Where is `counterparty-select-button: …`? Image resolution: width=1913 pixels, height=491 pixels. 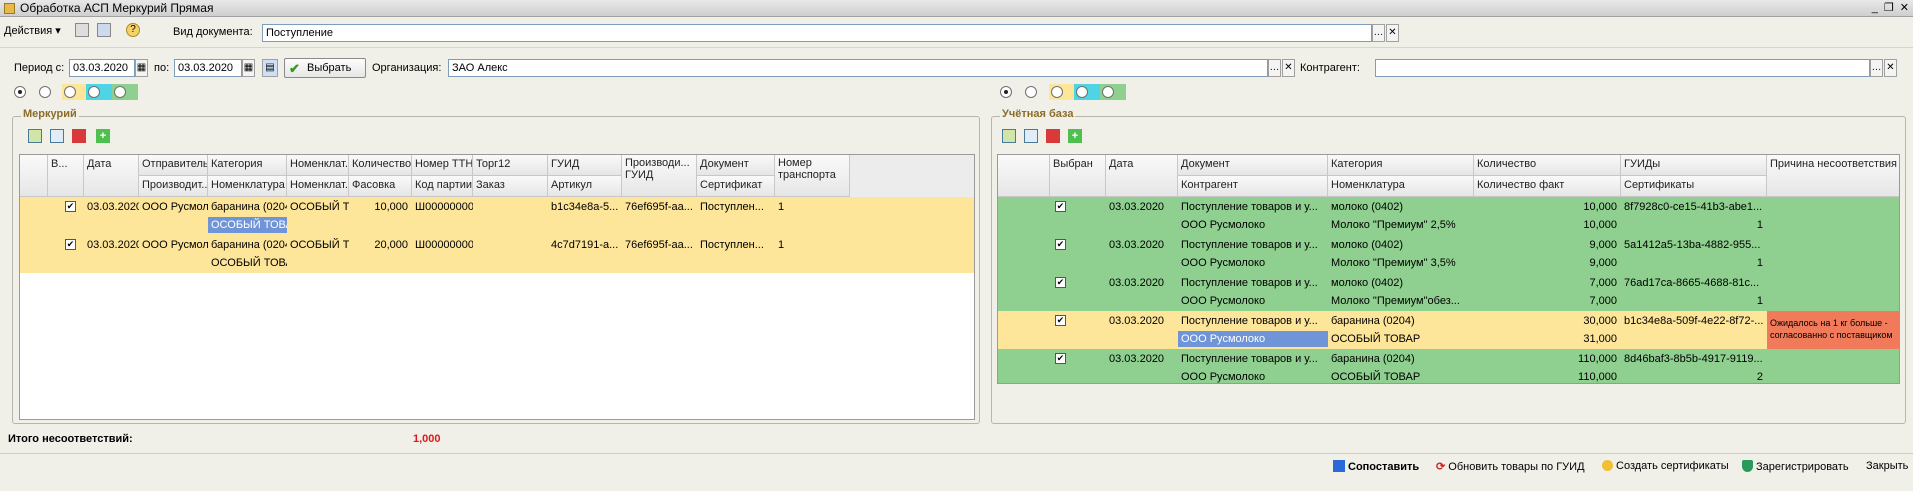
counterparty-select-button: … is located at coordinates (1876, 68).